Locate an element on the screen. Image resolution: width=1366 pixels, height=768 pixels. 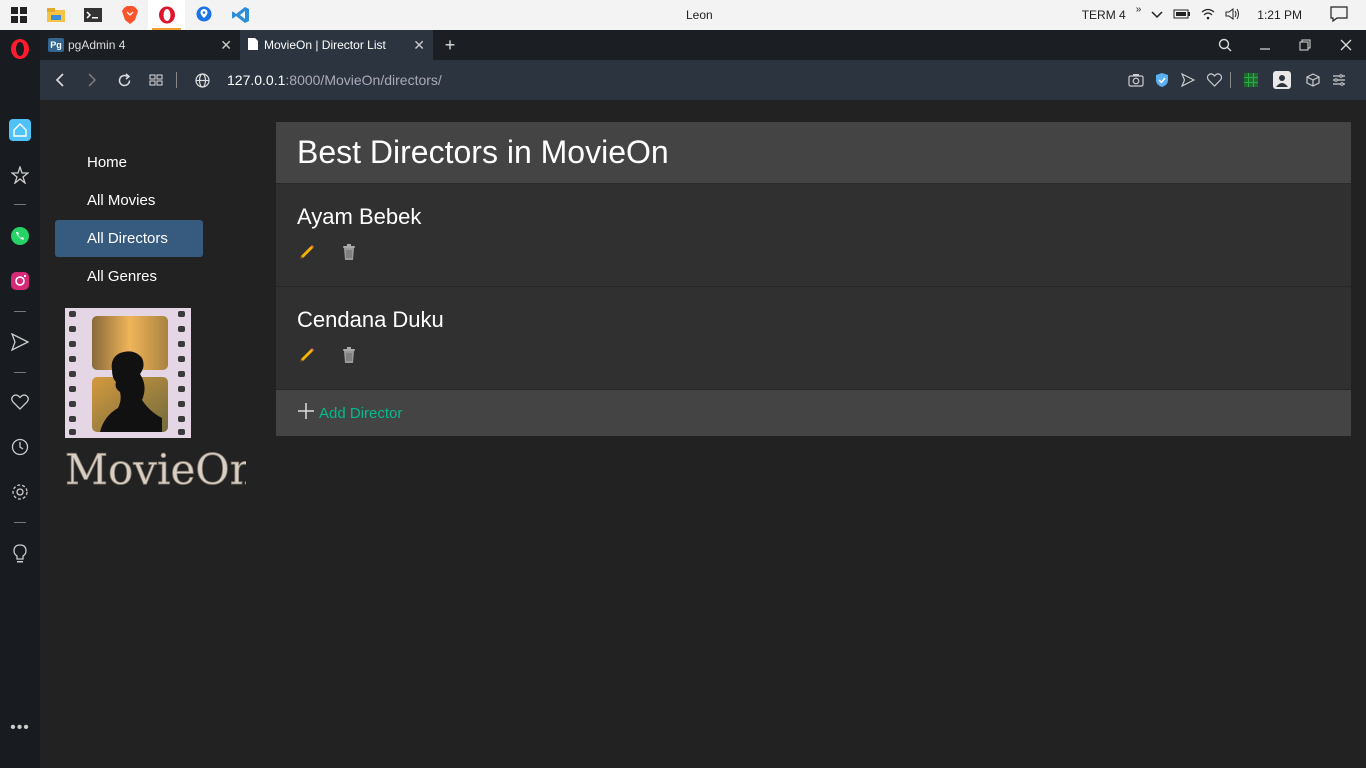
star-icon is located at coordinates (20, 175).